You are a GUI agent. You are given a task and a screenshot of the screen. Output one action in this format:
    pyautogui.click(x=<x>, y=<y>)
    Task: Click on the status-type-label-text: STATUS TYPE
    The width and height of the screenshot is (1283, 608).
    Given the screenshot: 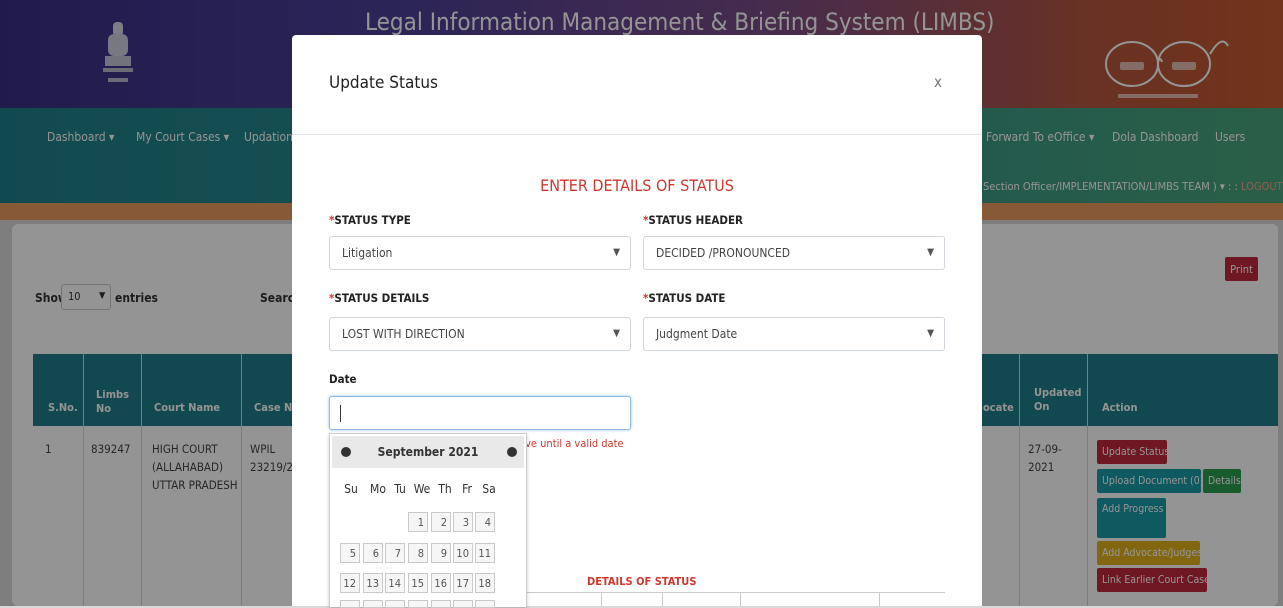 What is the action you would take?
    pyautogui.click(x=372, y=220)
    